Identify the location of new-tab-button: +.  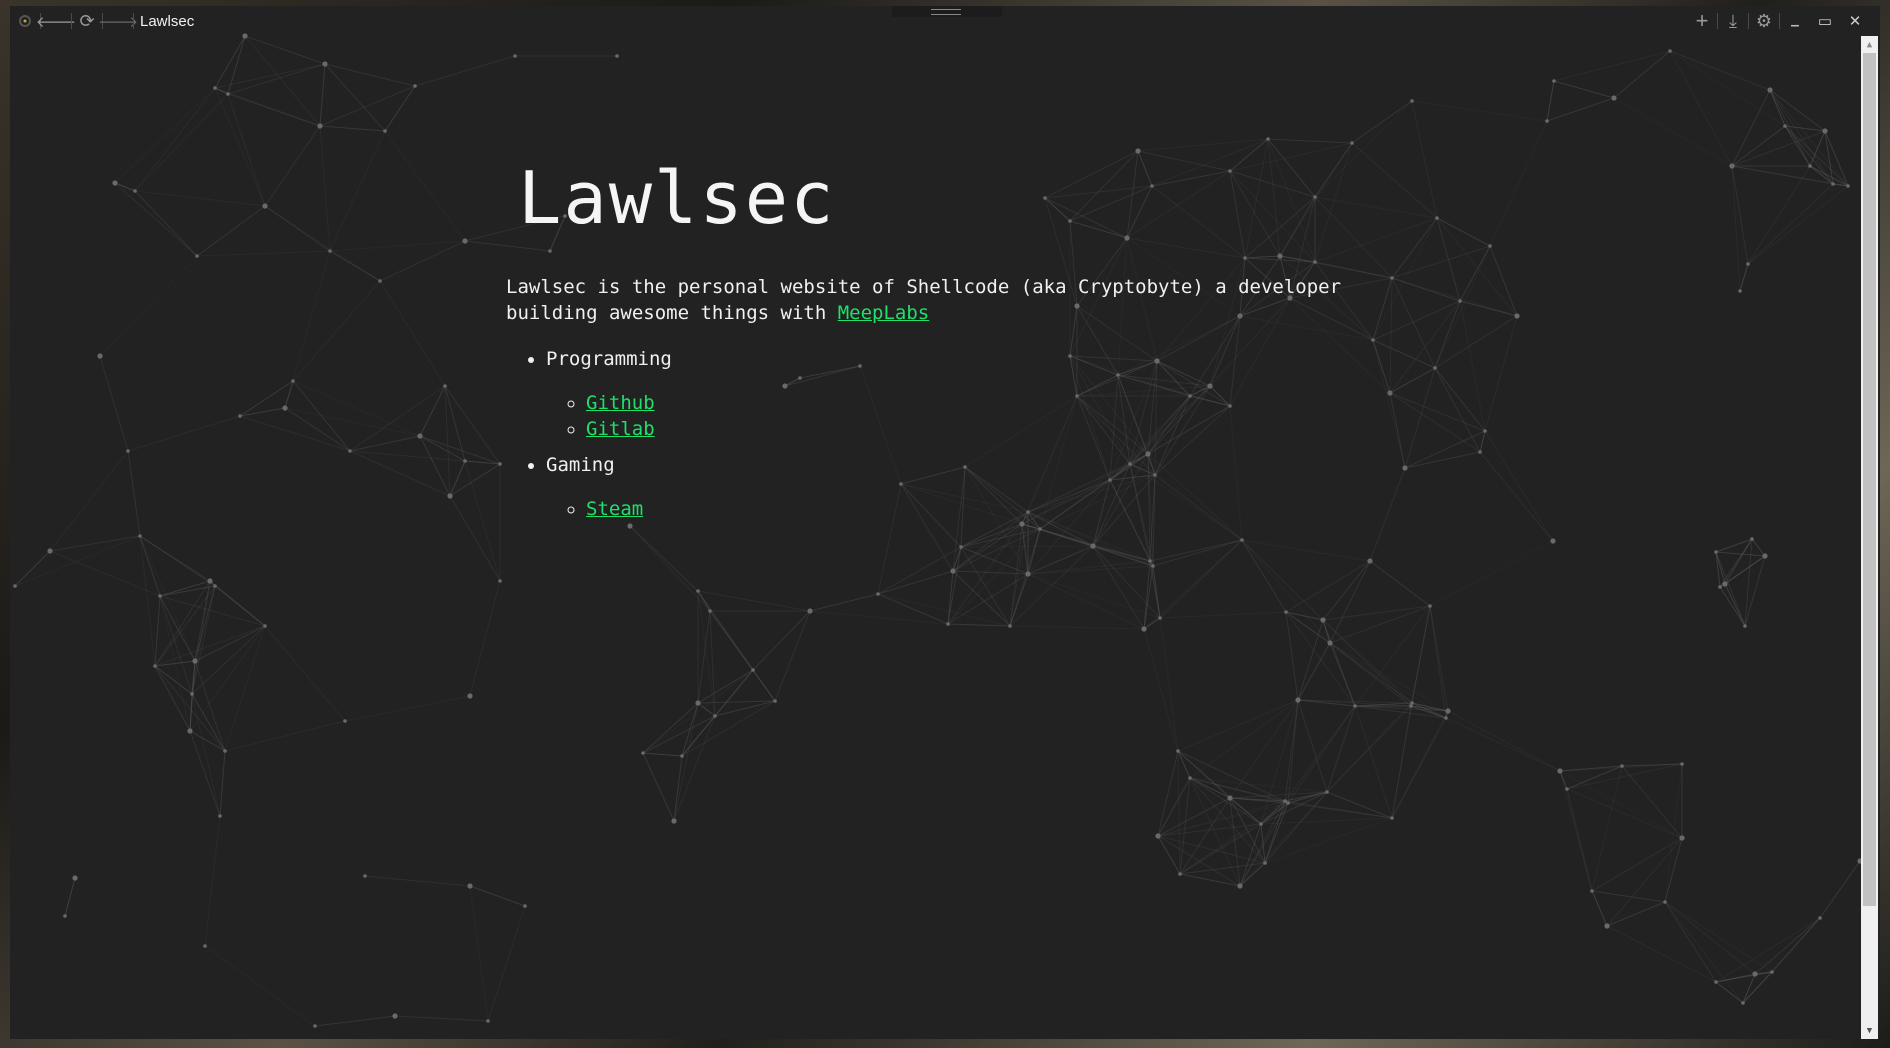
(1702, 21).